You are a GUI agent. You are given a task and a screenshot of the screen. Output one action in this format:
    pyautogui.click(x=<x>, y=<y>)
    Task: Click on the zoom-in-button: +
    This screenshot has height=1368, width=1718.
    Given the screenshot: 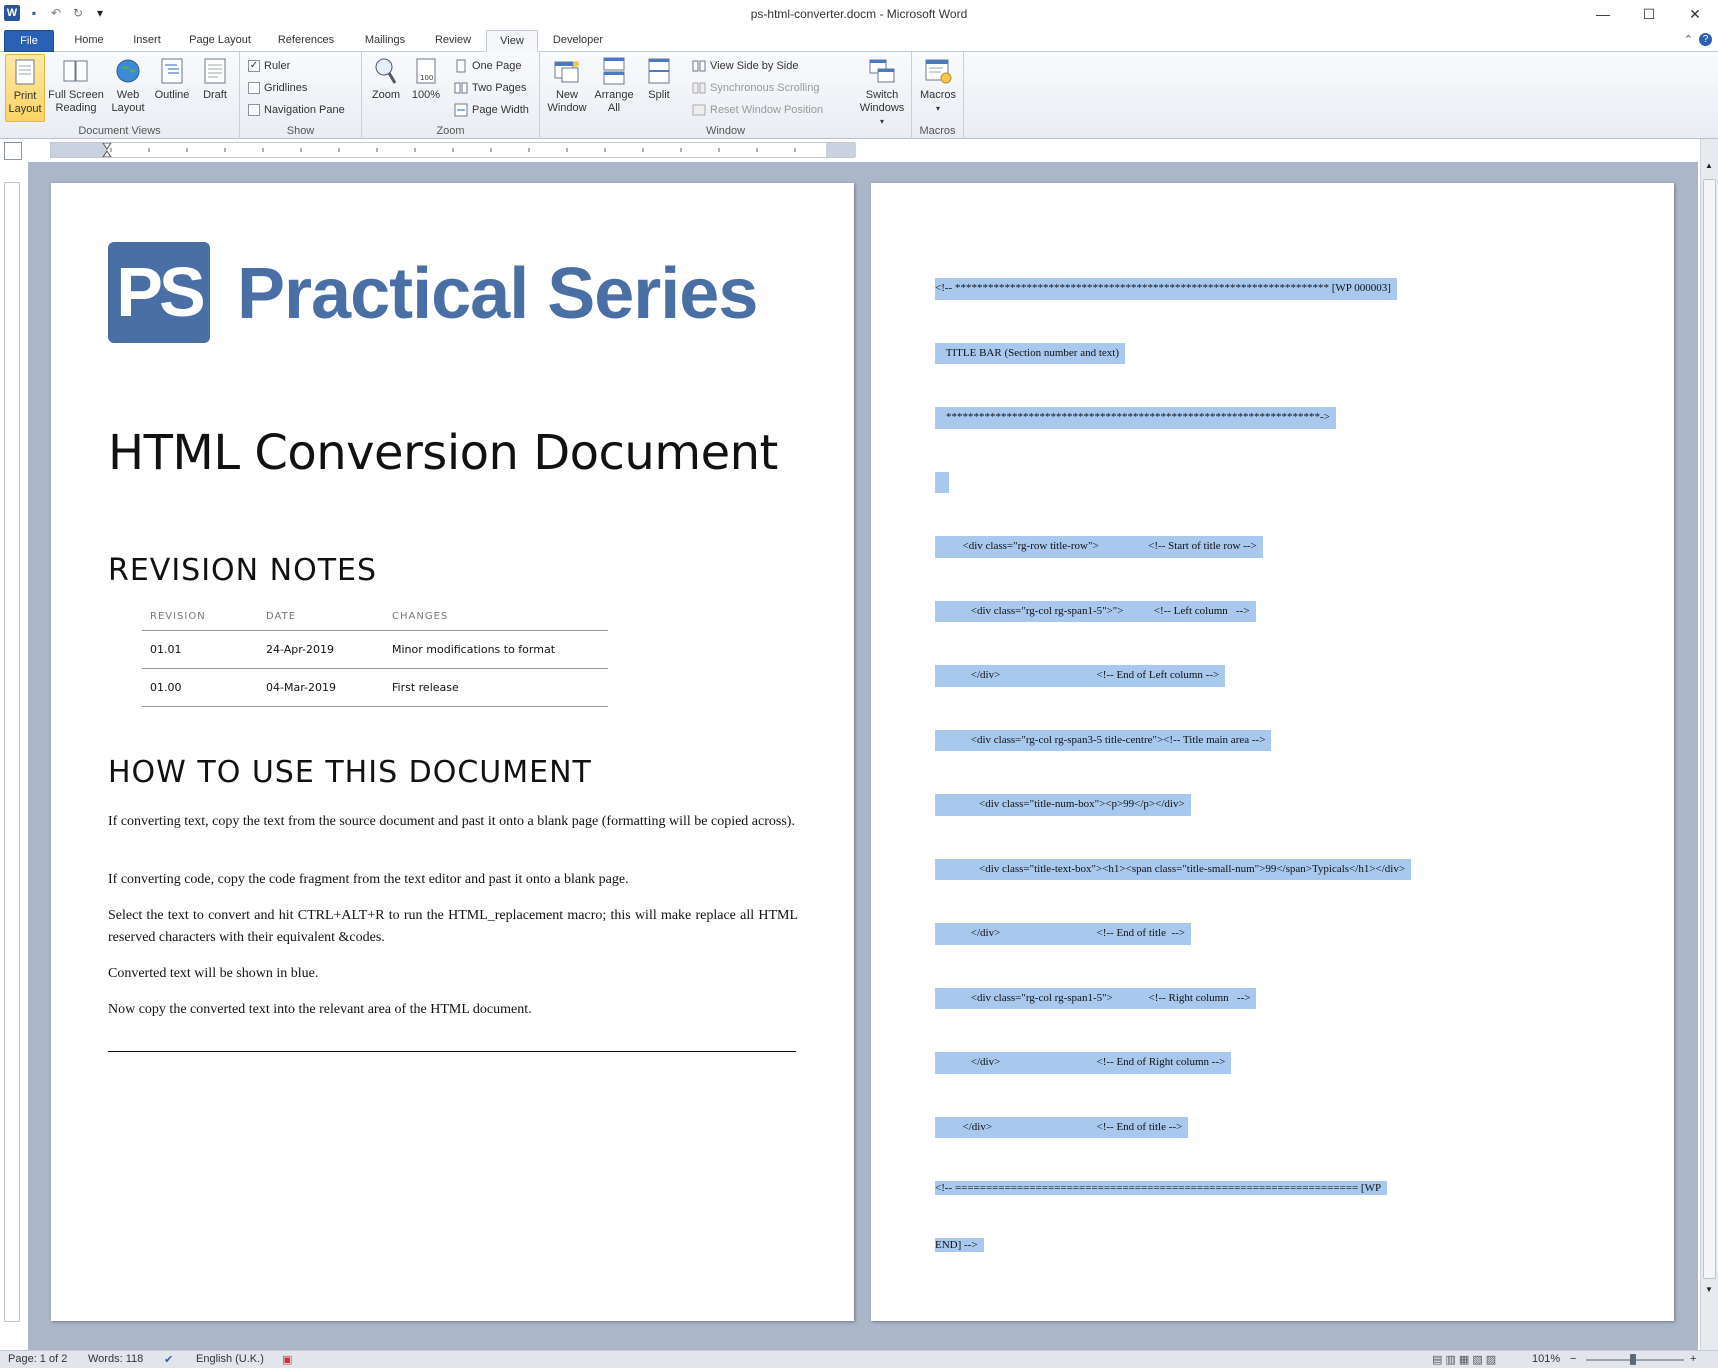 What is the action you would take?
    pyautogui.click(x=1693, y=1359)
    